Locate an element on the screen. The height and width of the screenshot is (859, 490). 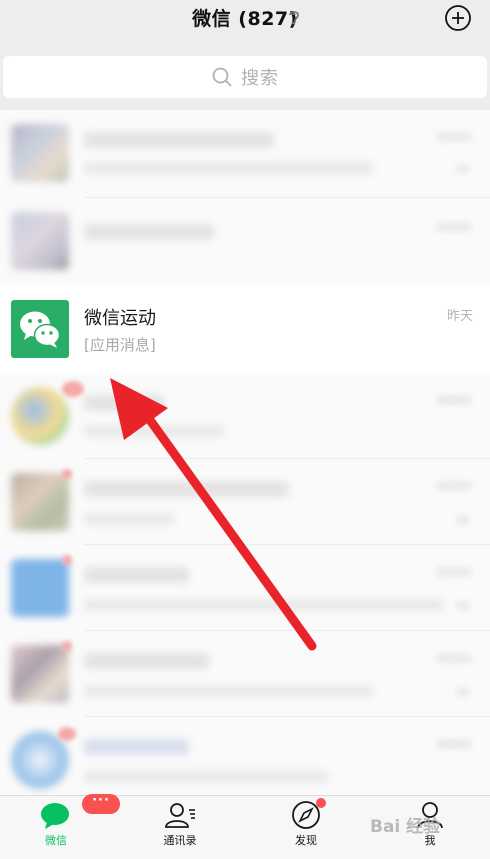
page-title: 微信 (827) is located at coordinates (245, 19).